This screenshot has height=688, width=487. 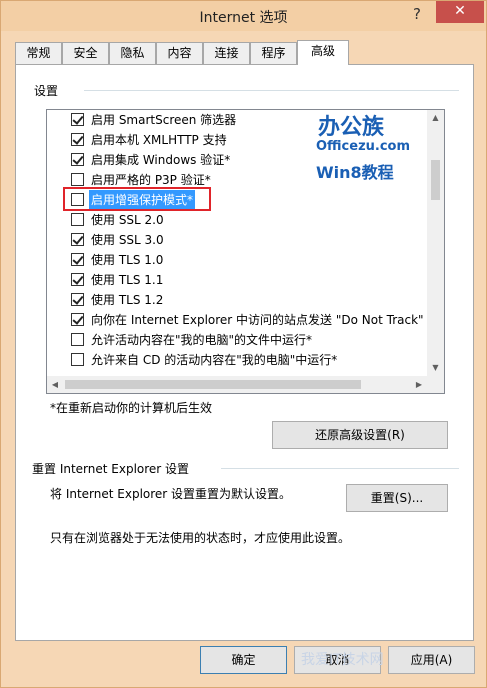 What do you see at coordinates (55, 384) in the screenshot?
I see `scroll-left-icon: ◀` at bounding box center [55, 384].